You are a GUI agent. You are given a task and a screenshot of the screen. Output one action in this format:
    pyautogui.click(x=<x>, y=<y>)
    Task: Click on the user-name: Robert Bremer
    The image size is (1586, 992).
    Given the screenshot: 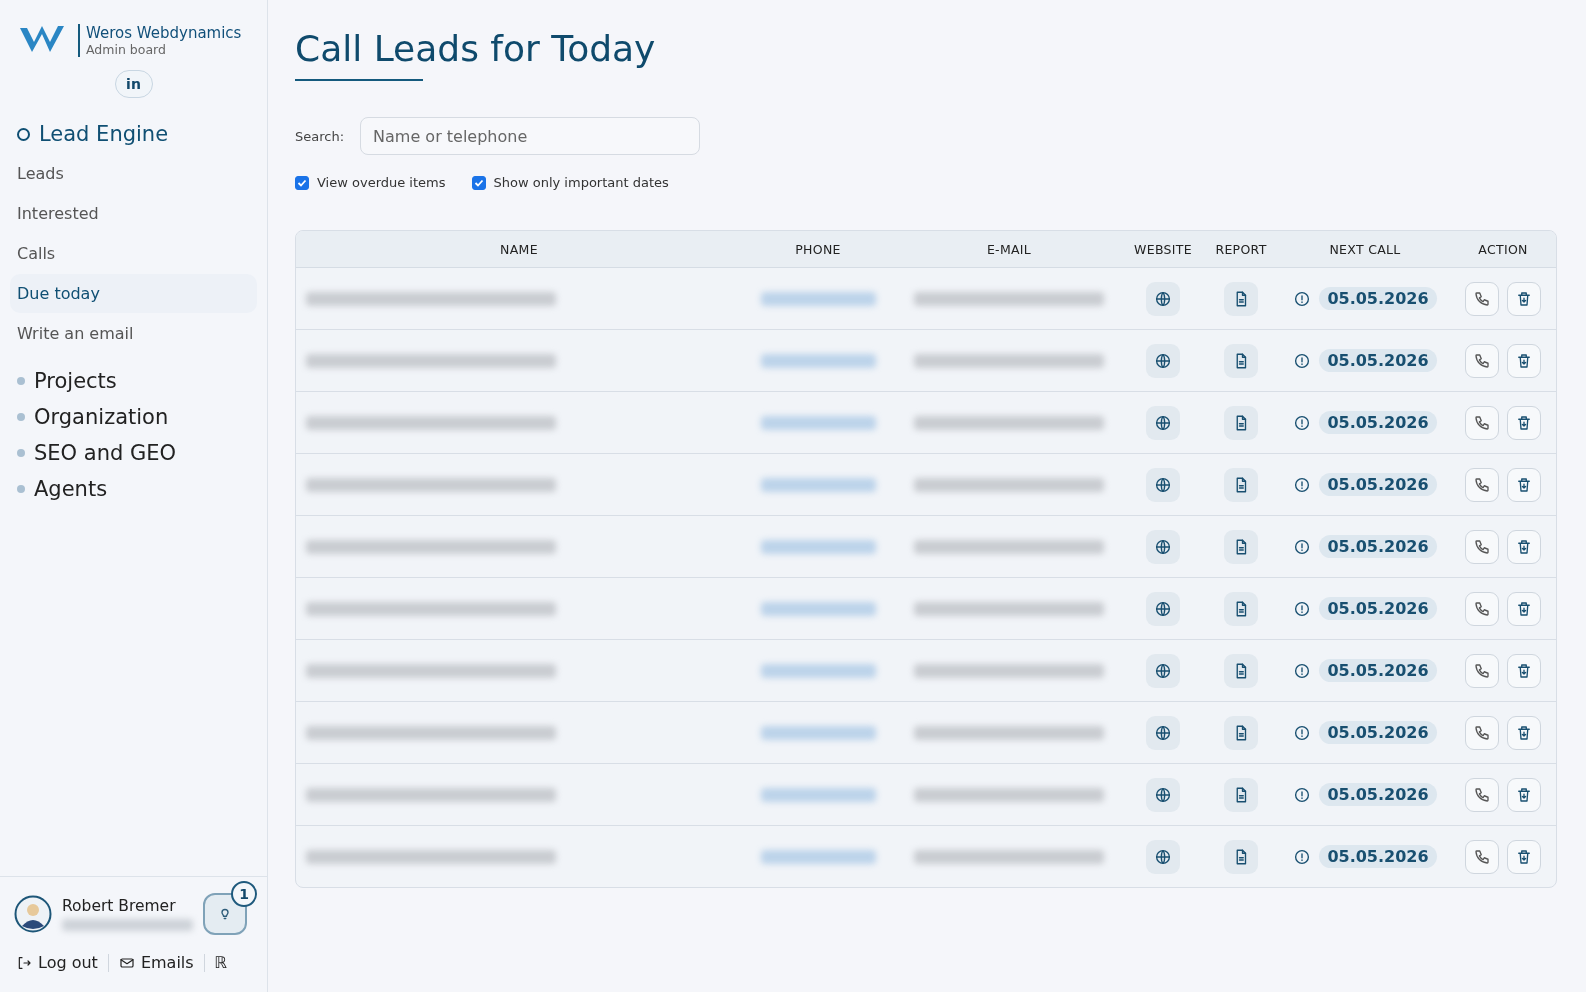 What is the action you would take?
    pyautogui.click(x=119, y=906)
    